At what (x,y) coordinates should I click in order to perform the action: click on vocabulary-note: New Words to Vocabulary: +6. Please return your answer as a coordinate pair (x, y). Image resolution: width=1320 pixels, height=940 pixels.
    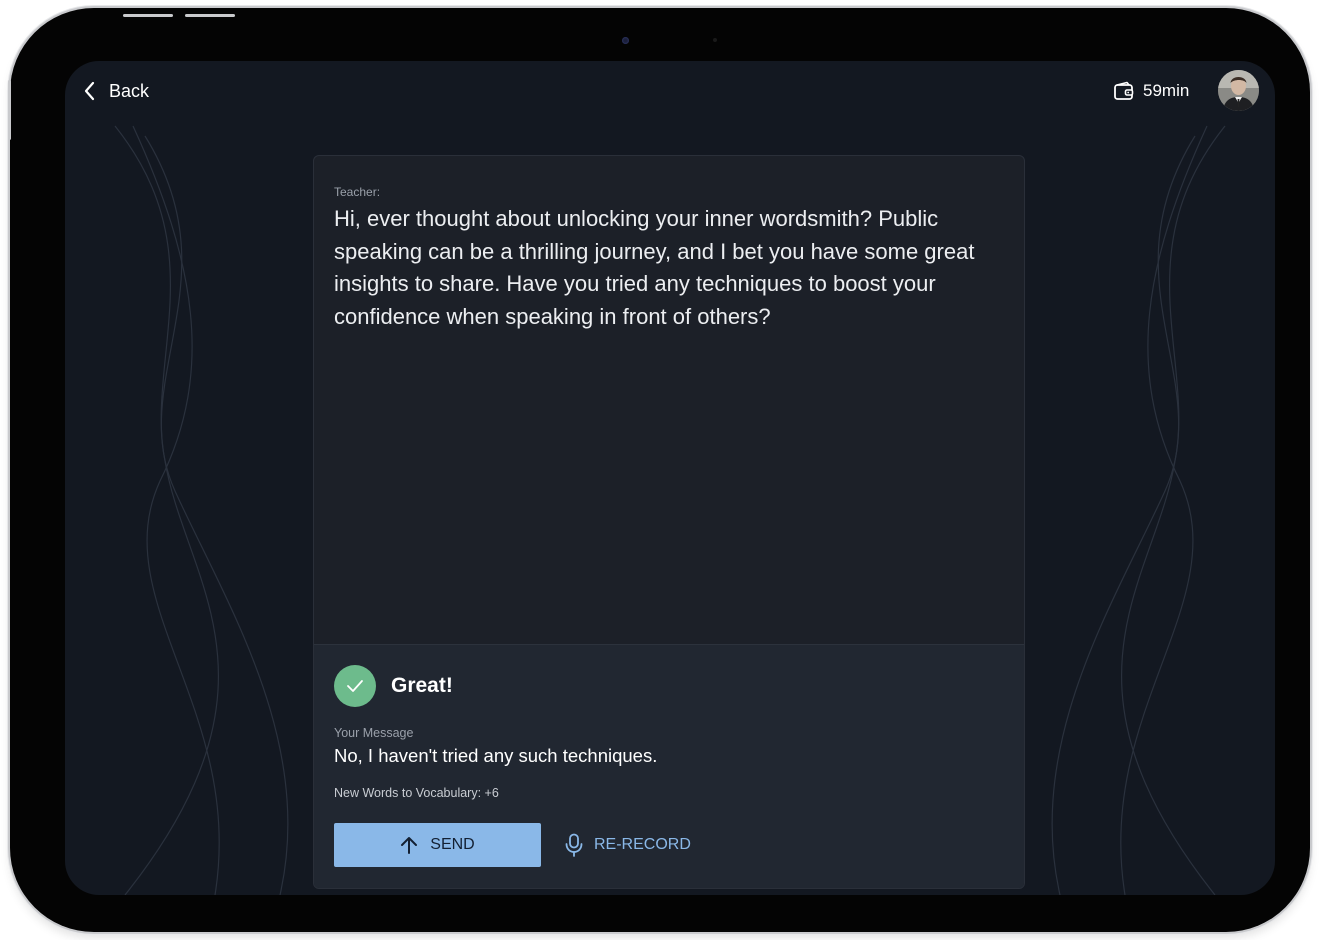
    Looking at the image, I should click on (416, 793).